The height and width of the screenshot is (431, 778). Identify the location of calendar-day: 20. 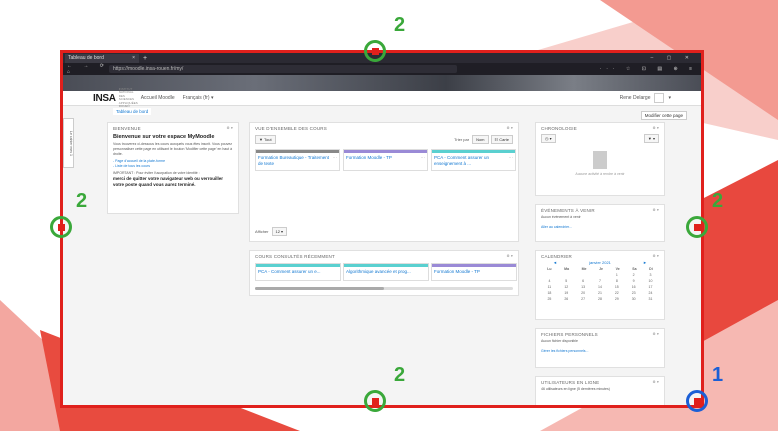
(583, 293).